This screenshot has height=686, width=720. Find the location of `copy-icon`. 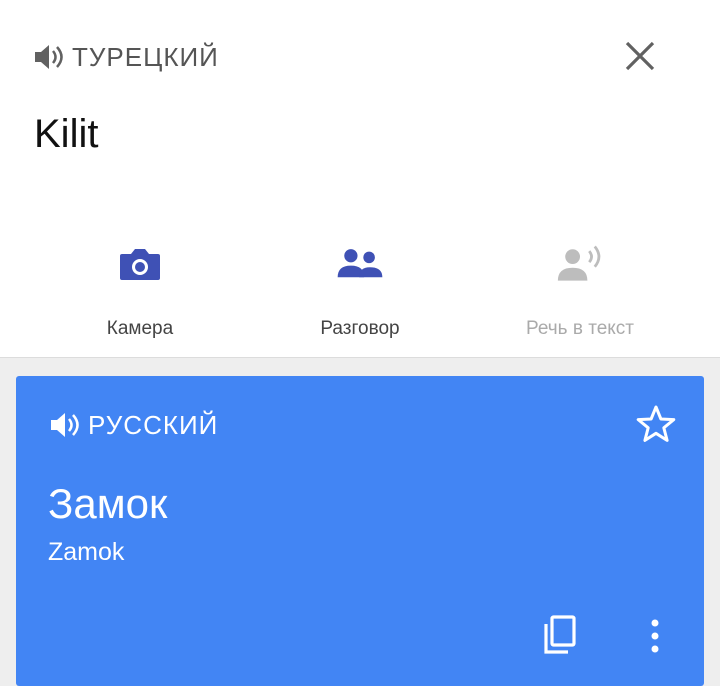

copy-icon is located at coordinates (560, 634).